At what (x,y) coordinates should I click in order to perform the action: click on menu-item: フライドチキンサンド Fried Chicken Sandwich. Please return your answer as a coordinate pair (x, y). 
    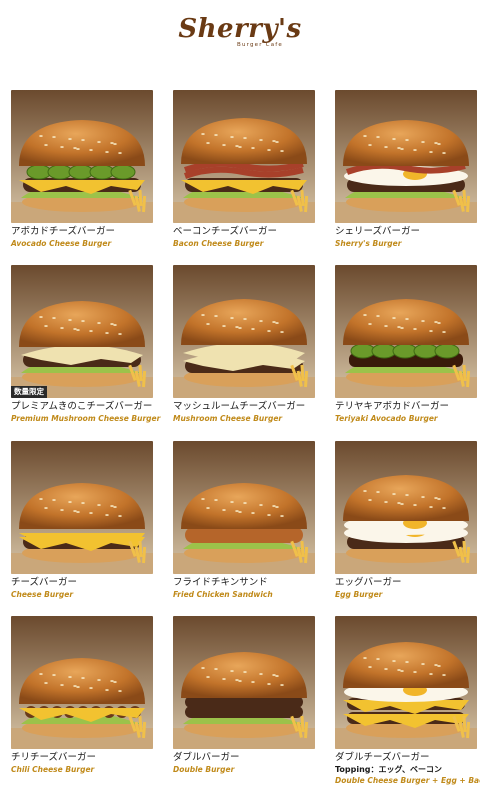
    Looking at the image, I should click on (244, 520).